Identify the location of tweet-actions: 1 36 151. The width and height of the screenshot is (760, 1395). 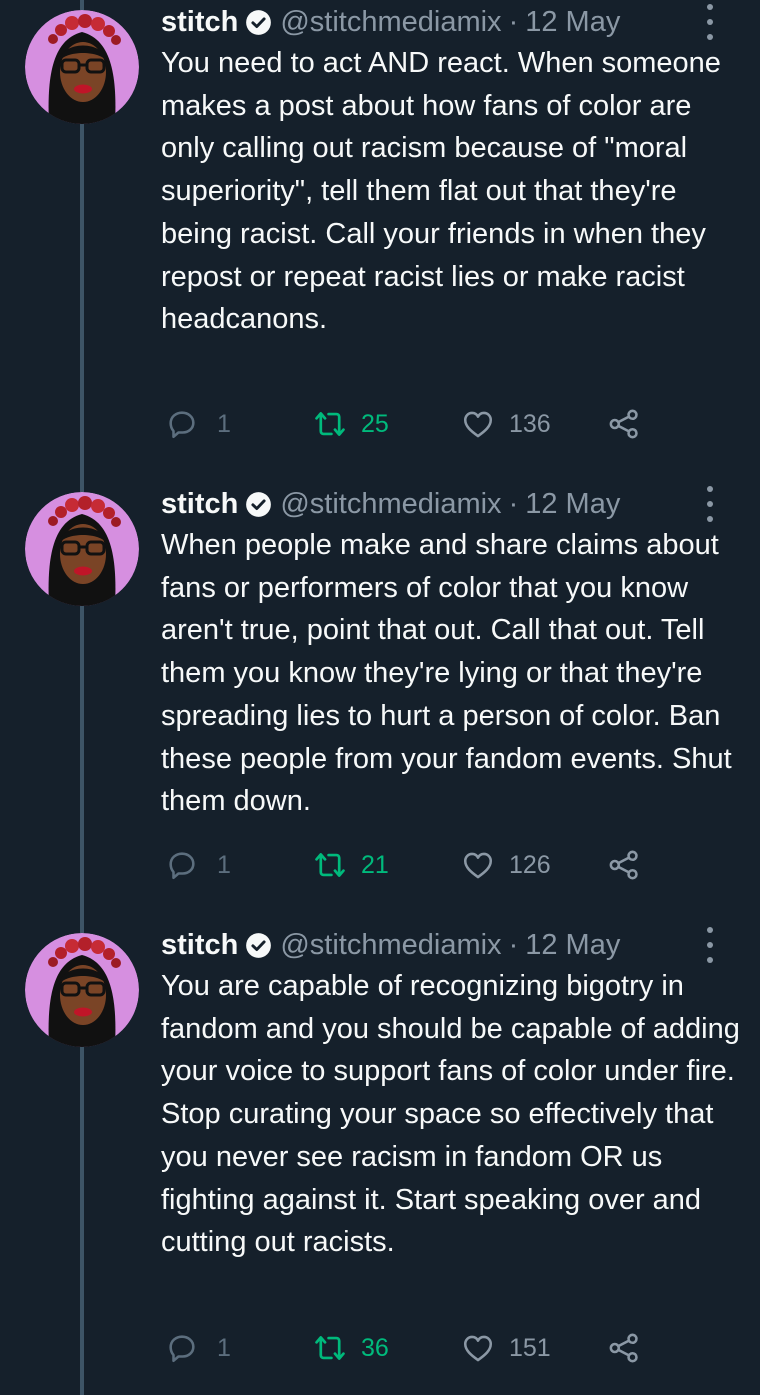
(425, 1348).